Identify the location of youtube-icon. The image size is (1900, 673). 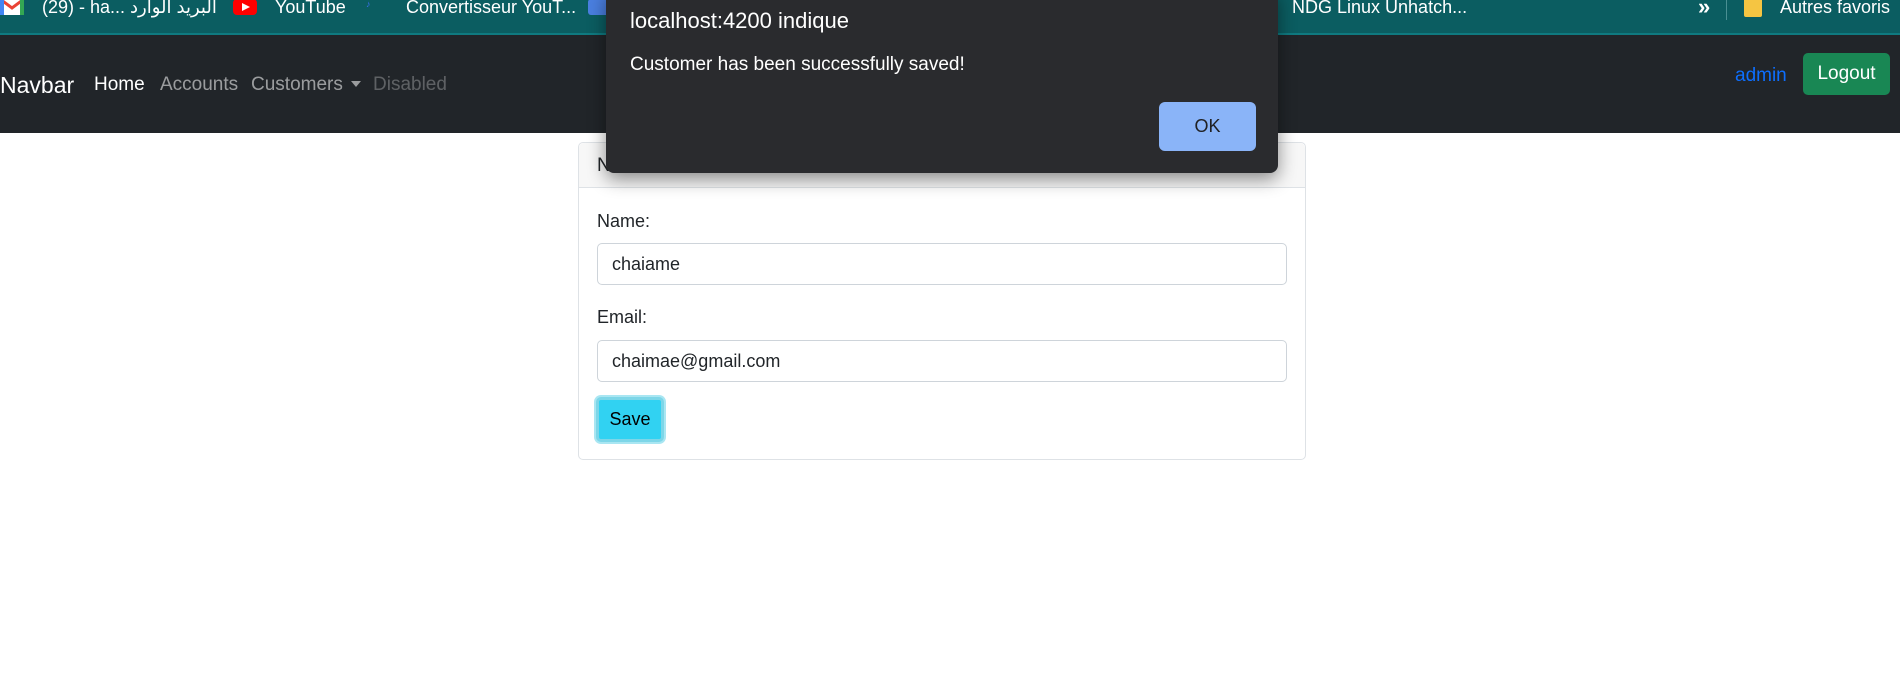
(245, 7).